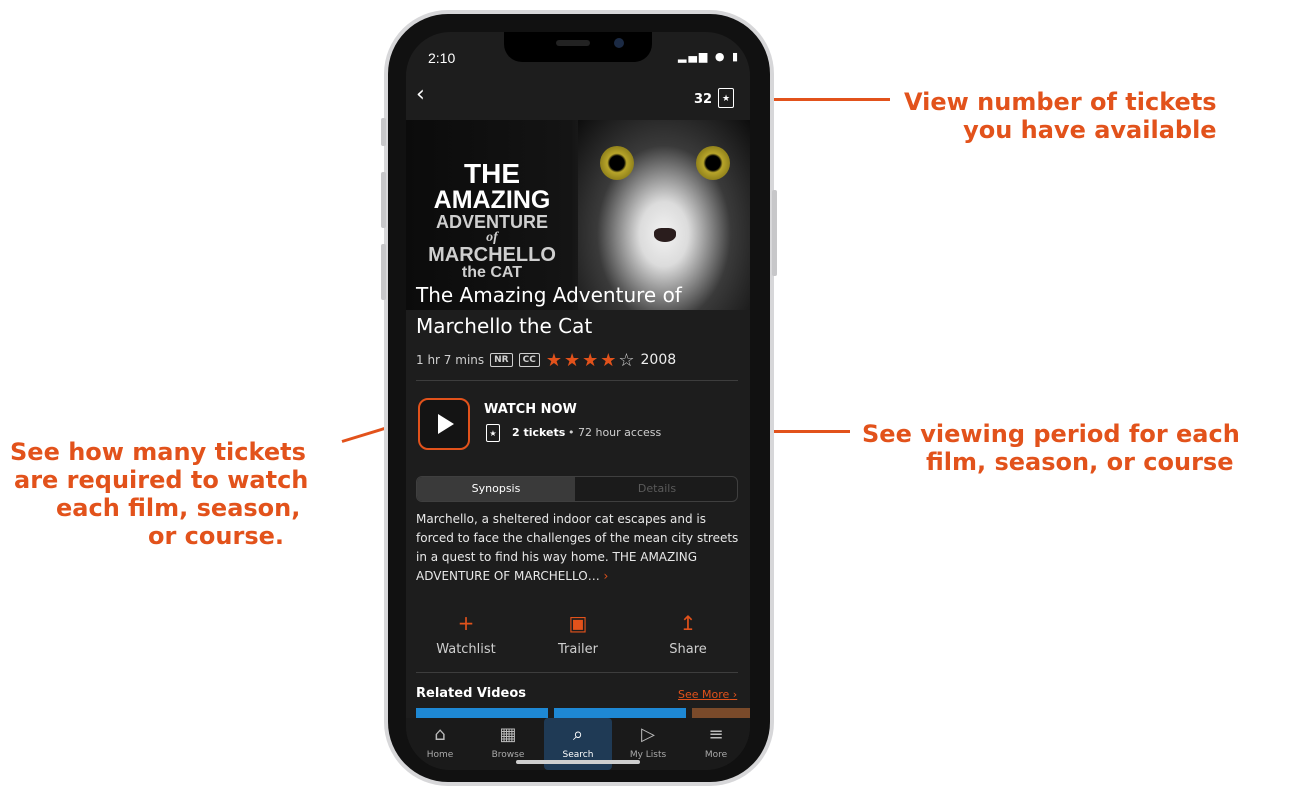  I want to click on segment-control: Synopsis Details, so click(577, 489).